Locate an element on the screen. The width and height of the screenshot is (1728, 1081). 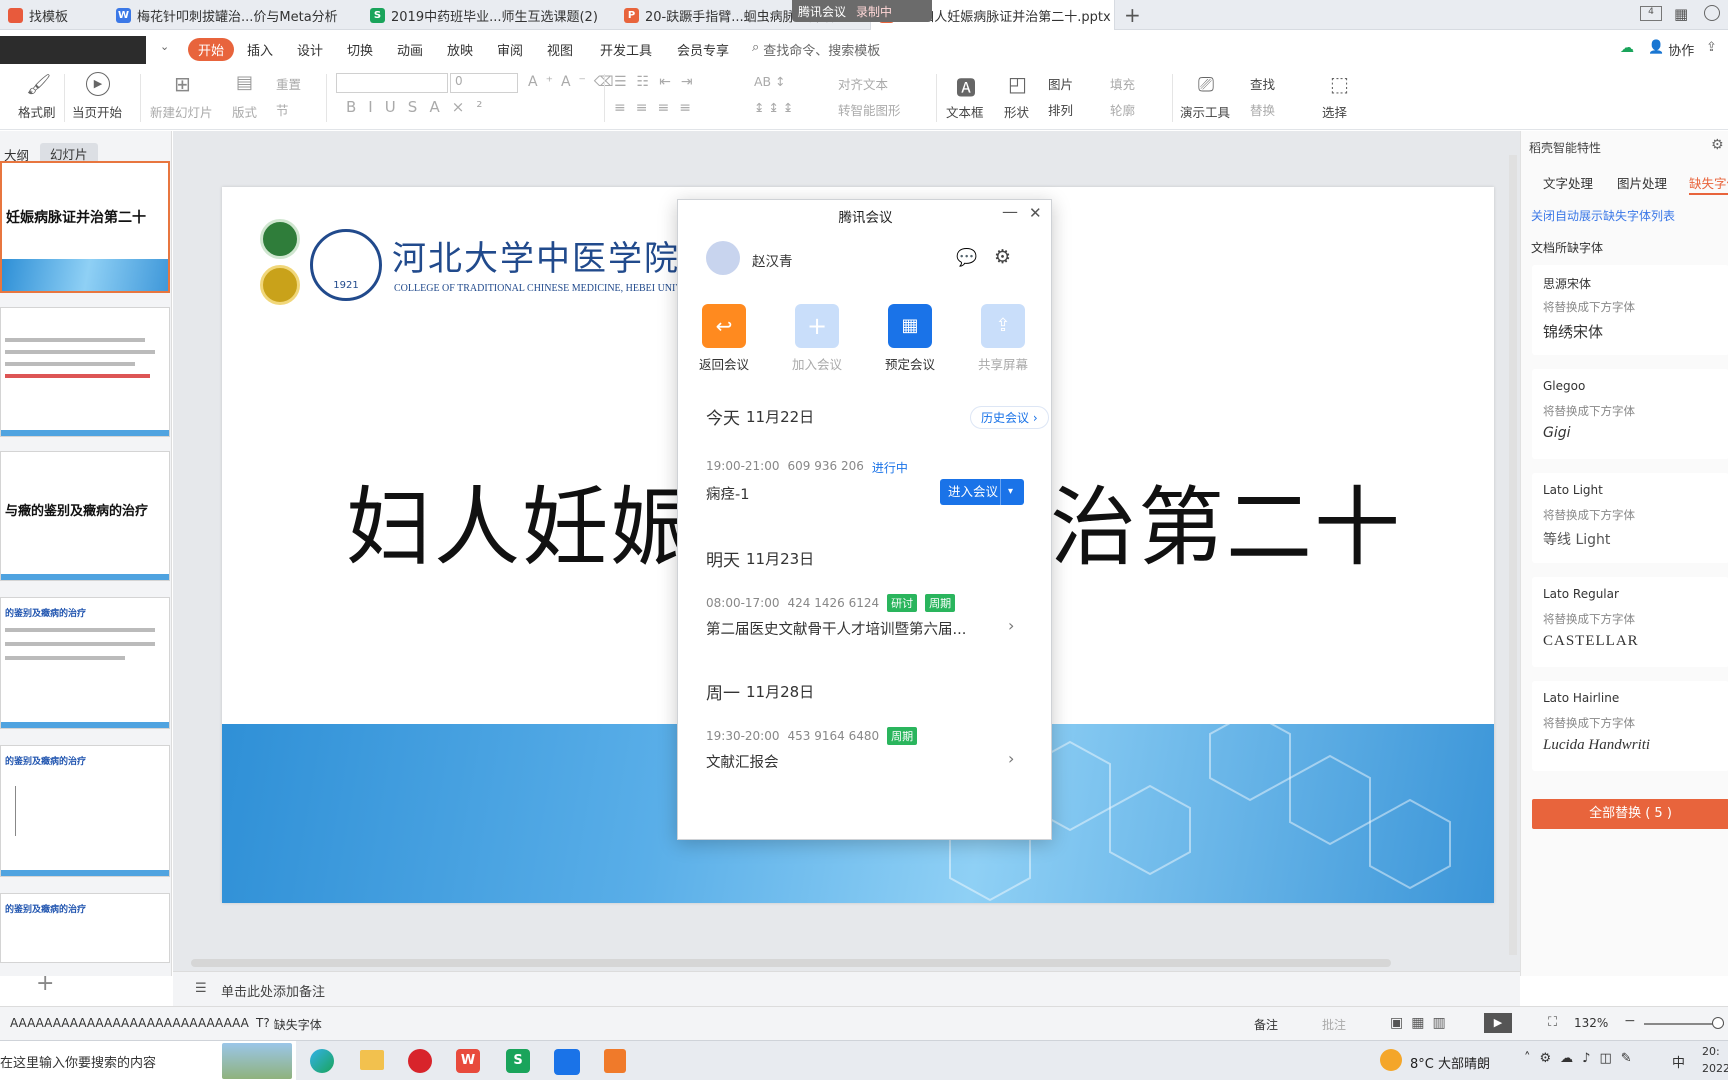
file-explorer-icon is located at coordinates (372, 1060).